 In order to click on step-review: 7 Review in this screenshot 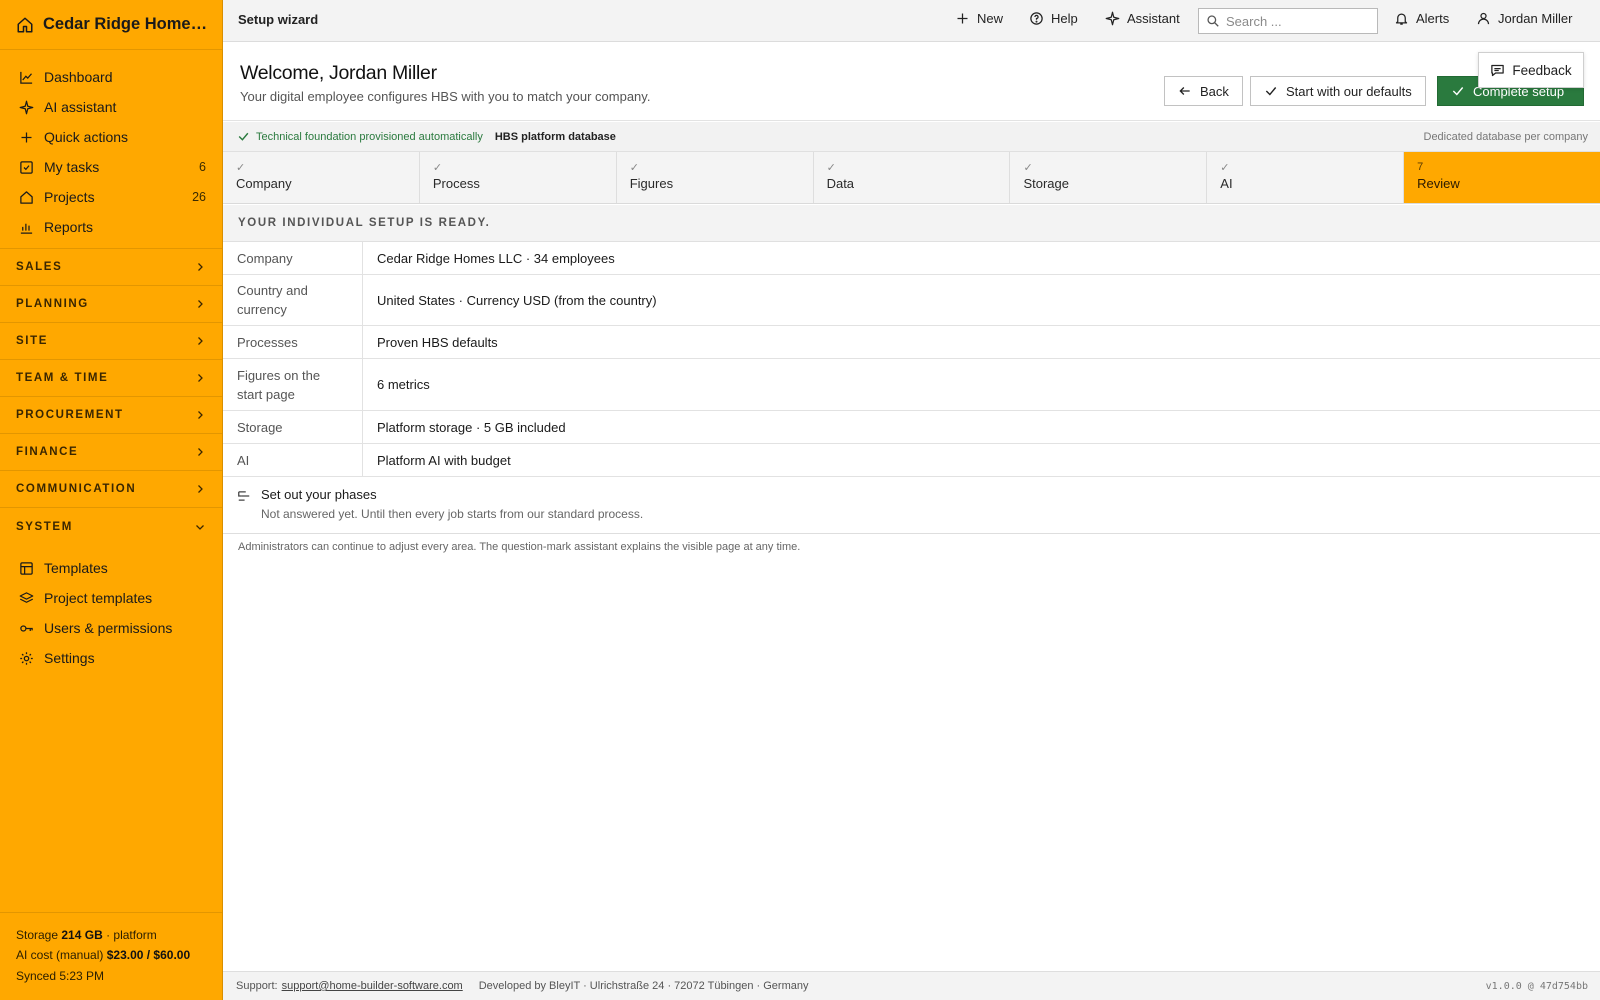, I will do `click(1502, 177)`.